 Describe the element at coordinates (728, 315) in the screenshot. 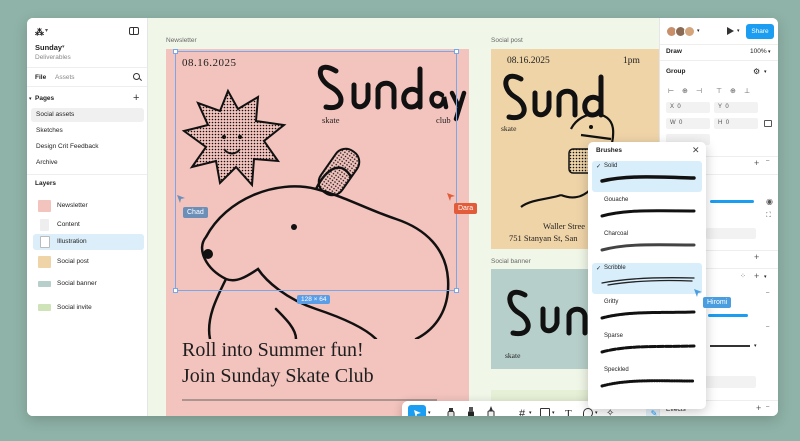

I see `stroke-width-slider` at that location.